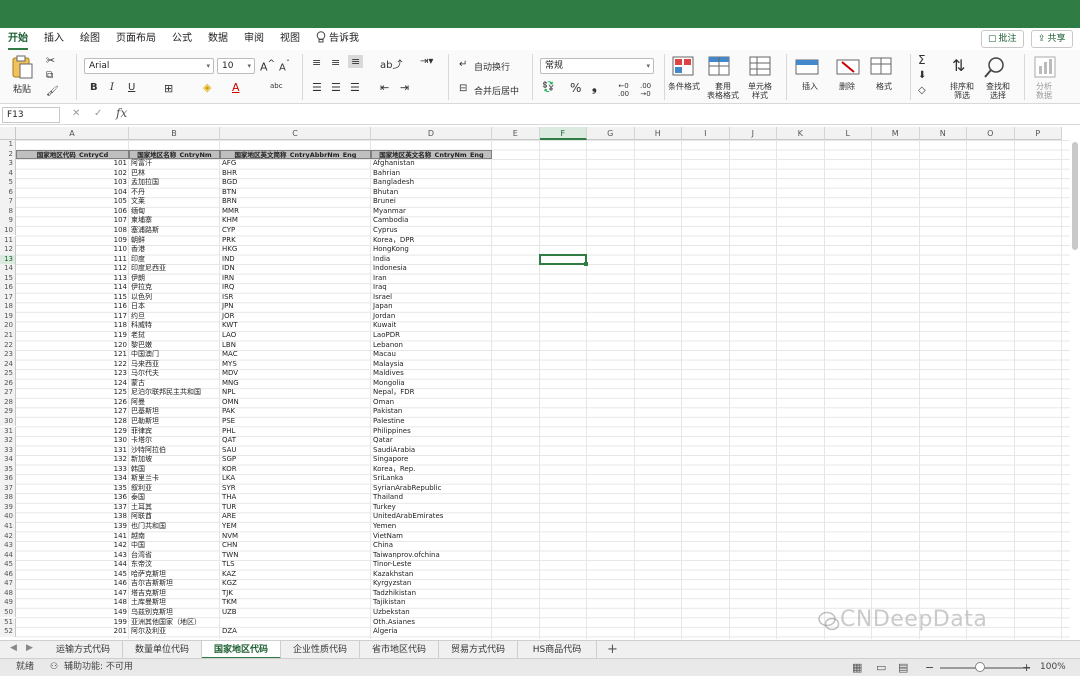 The image size is (1080, 676). I want to click on cell-A33: 131, so click(72, 451).